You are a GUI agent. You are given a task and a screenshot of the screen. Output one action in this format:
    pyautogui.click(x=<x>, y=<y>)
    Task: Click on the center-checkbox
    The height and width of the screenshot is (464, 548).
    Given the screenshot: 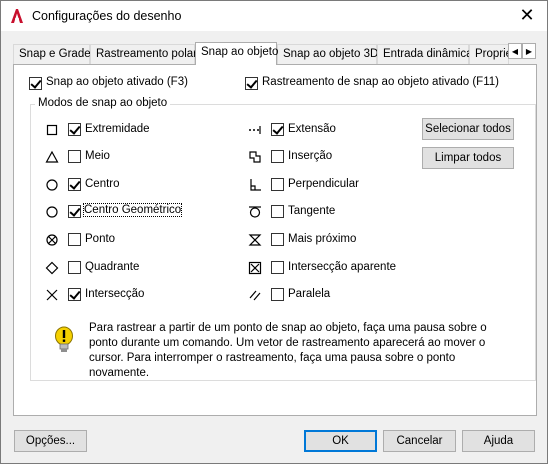 What is the action you would take?
    pyautogui.click(x=74, y=184)
    